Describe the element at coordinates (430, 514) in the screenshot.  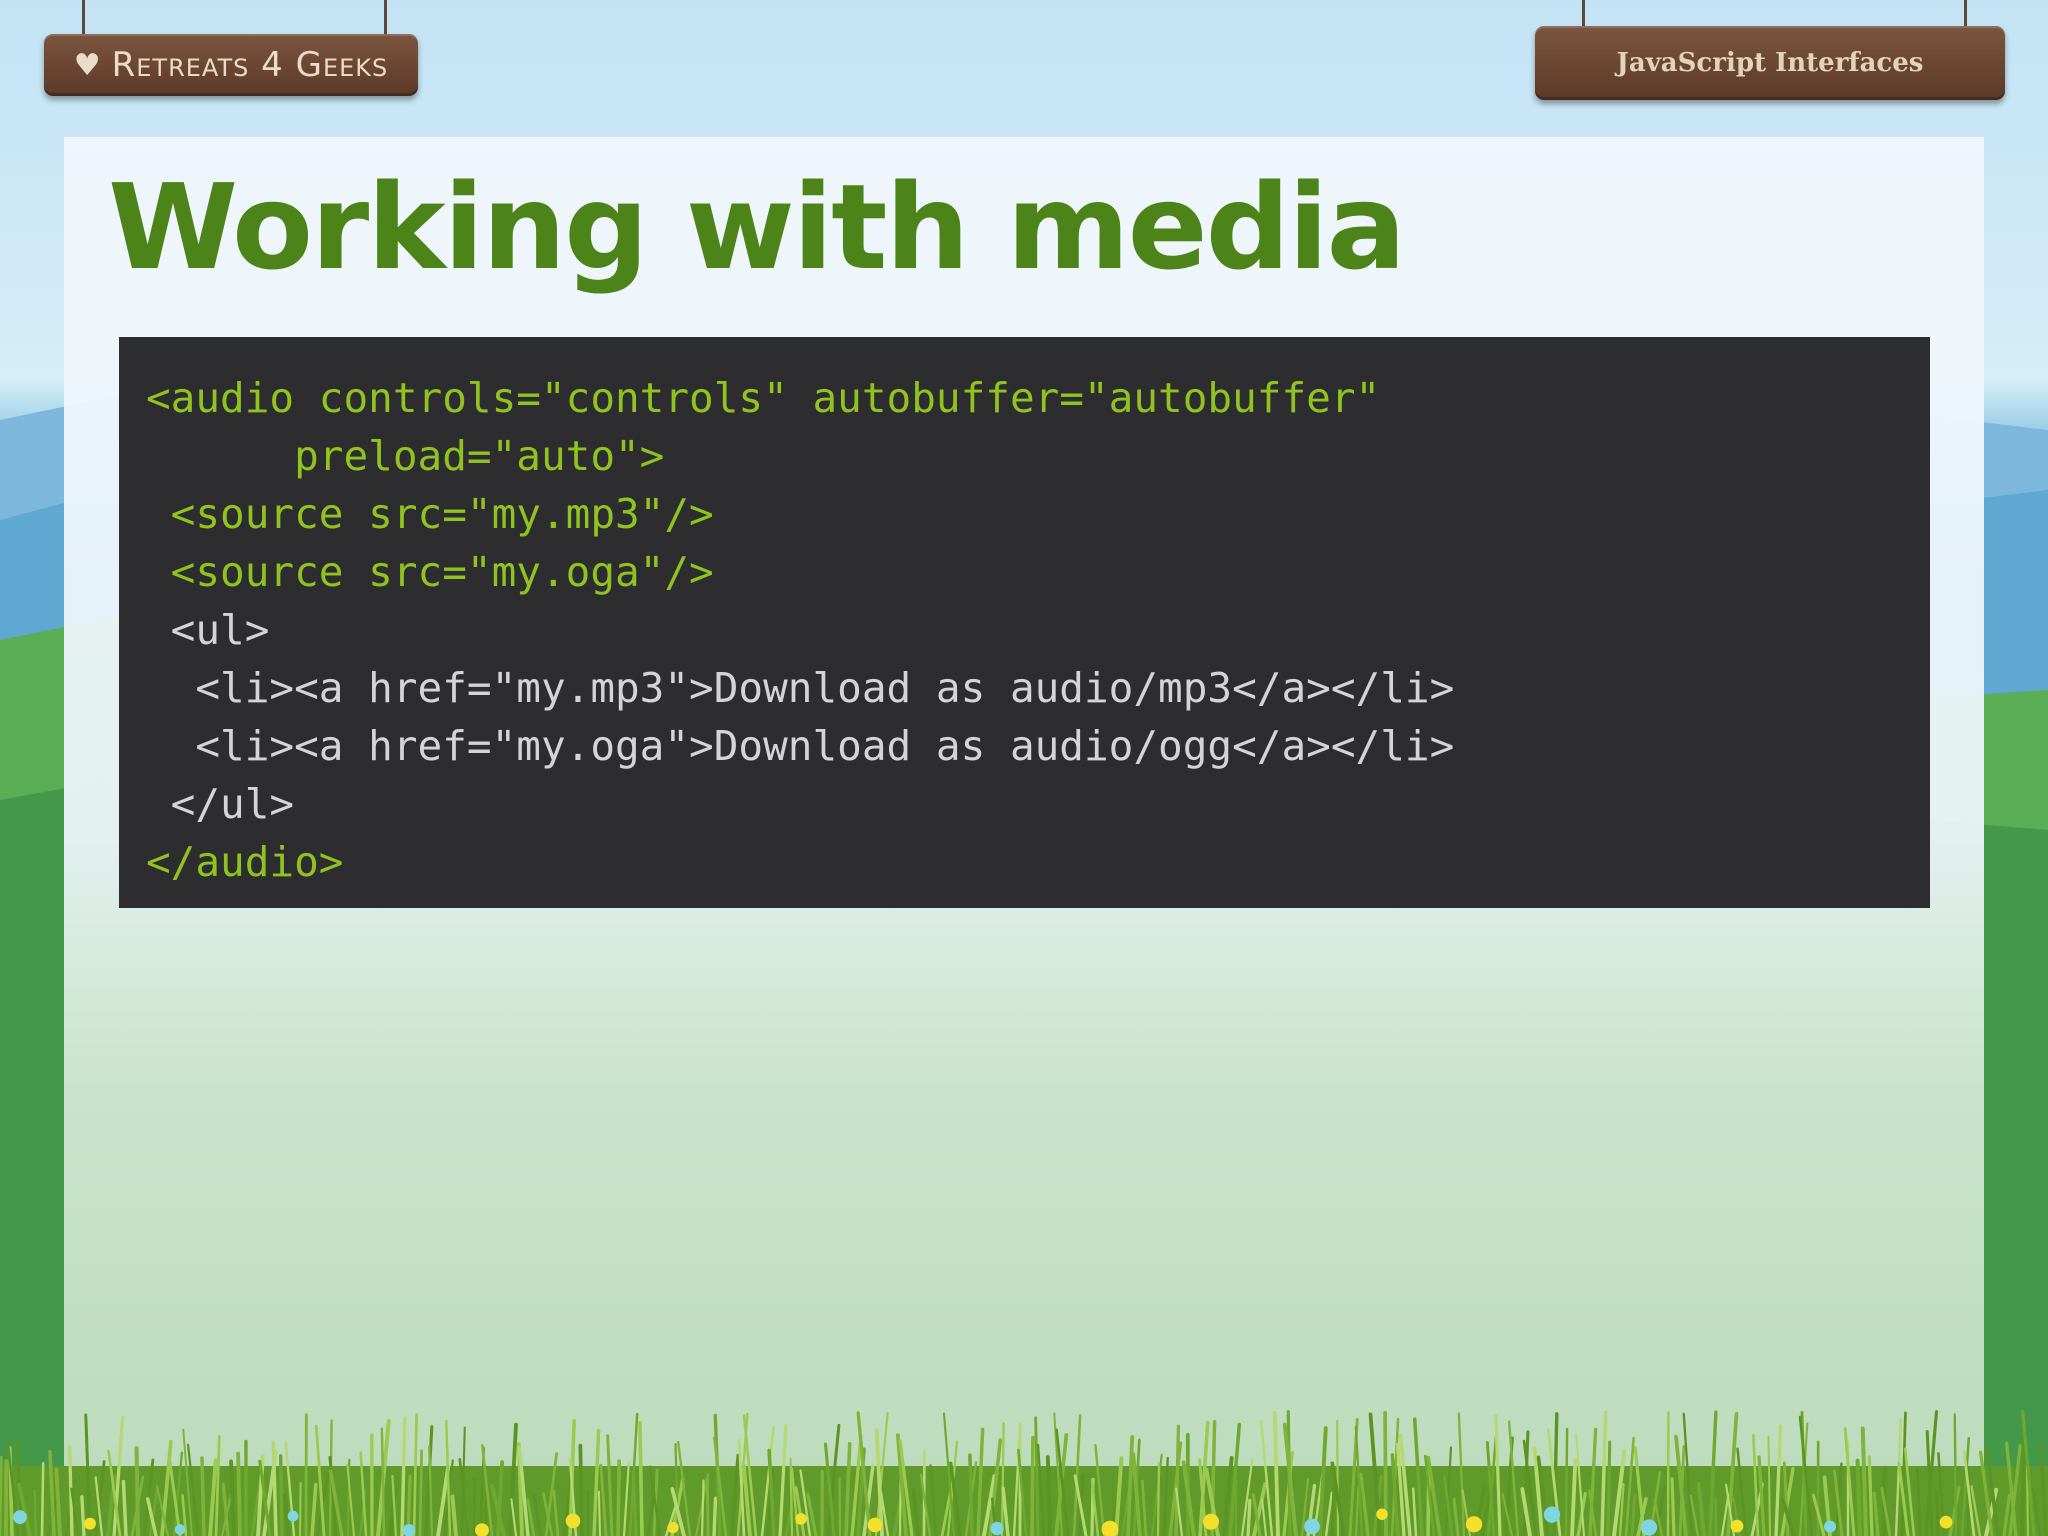
I see `code-line: <source src="my.mp3"/>` at that location.